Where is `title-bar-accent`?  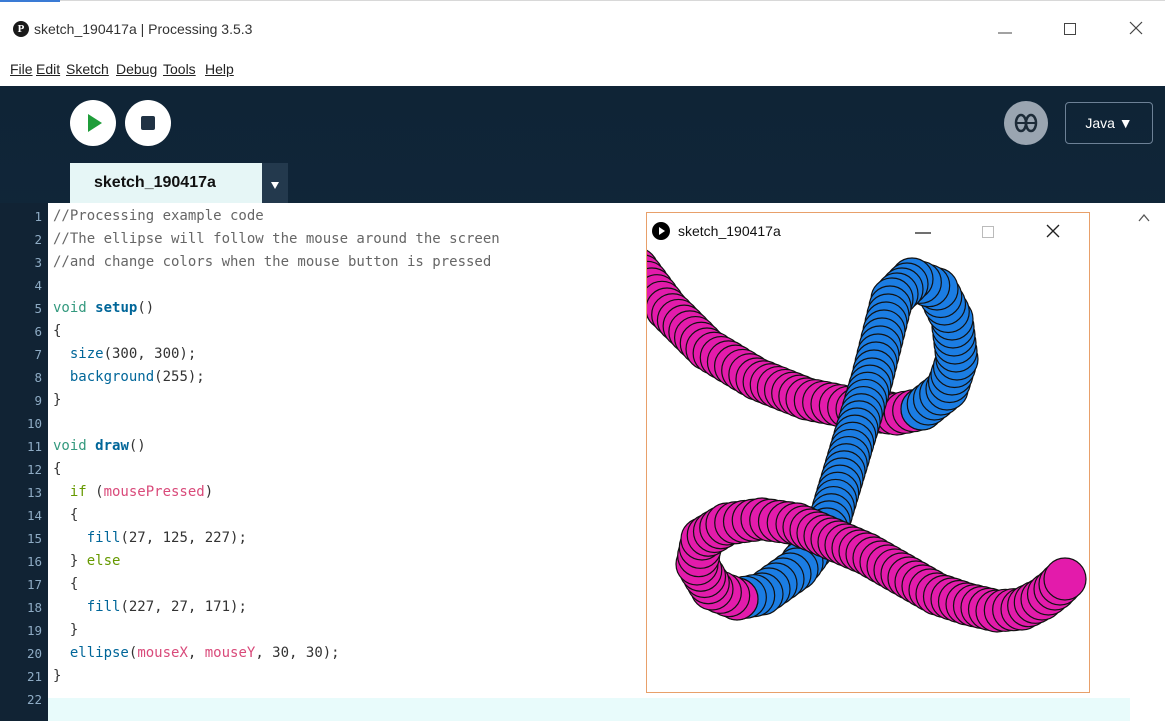 title-bar-accent is located at coordinates (30, 1).